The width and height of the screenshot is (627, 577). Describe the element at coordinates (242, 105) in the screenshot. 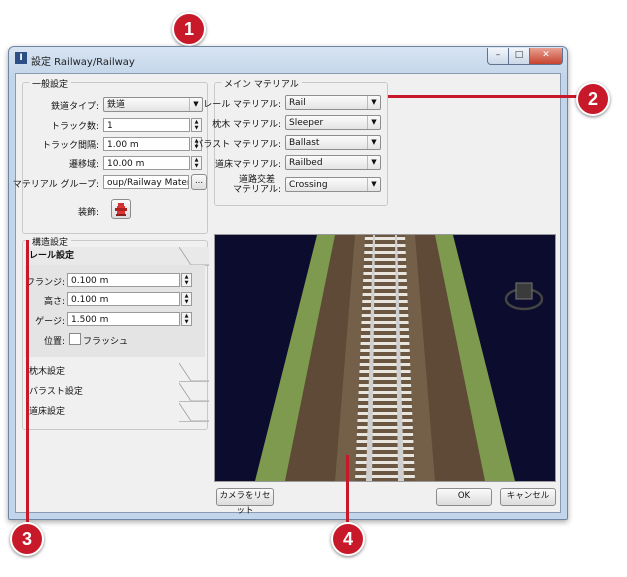

I see `rail-material-label: レール マテリアル:` at that location.